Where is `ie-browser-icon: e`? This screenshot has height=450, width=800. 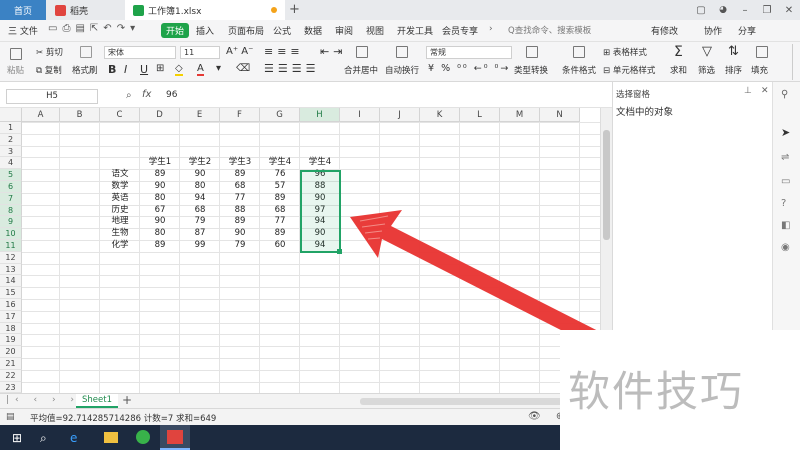 ie-browser-icon: e is located at coordinates (73, 438).